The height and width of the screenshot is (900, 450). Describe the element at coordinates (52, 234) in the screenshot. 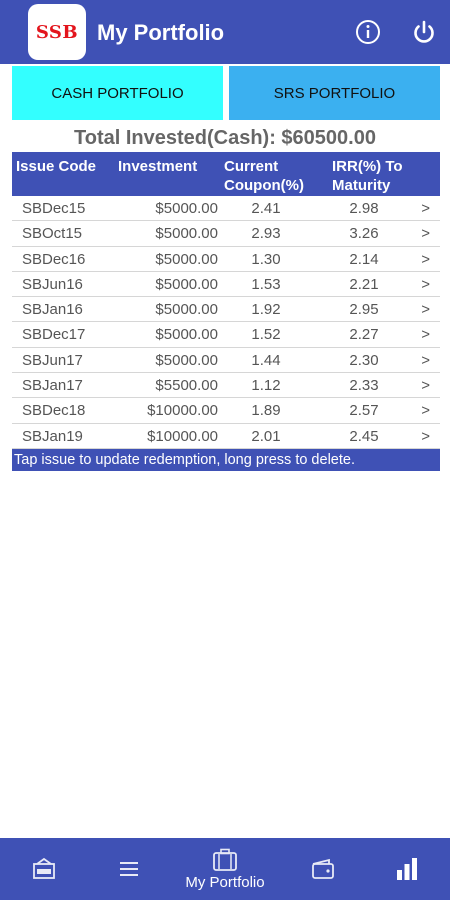

I see `issue-code: SBOct15` at that location.